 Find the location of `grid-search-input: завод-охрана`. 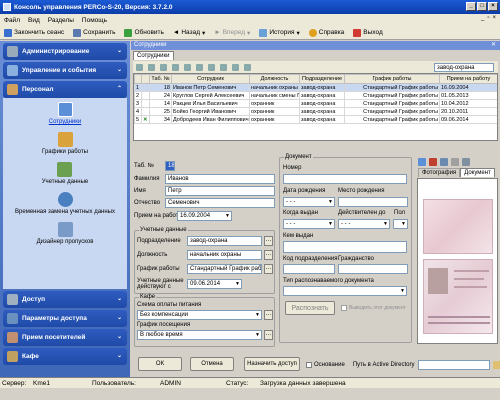

grid-search-input: завод-охрана is located at coordinates (464, 67).